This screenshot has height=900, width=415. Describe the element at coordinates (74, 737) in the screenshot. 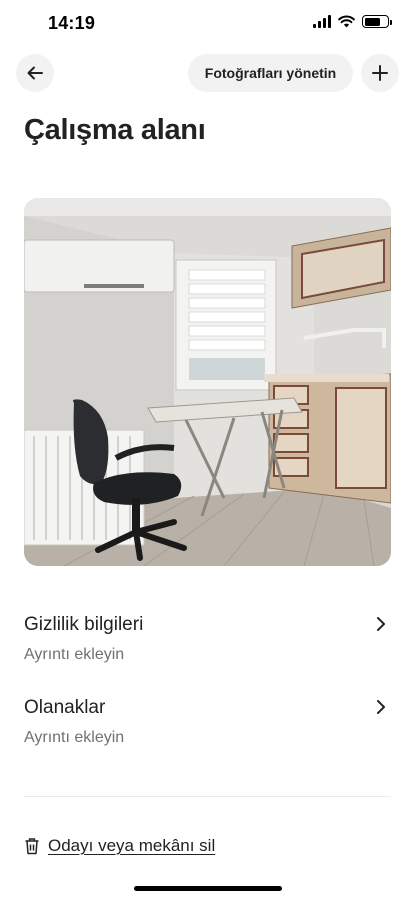

I see `amenities-subtitle: Ayrıntı ekleyin` at that location.